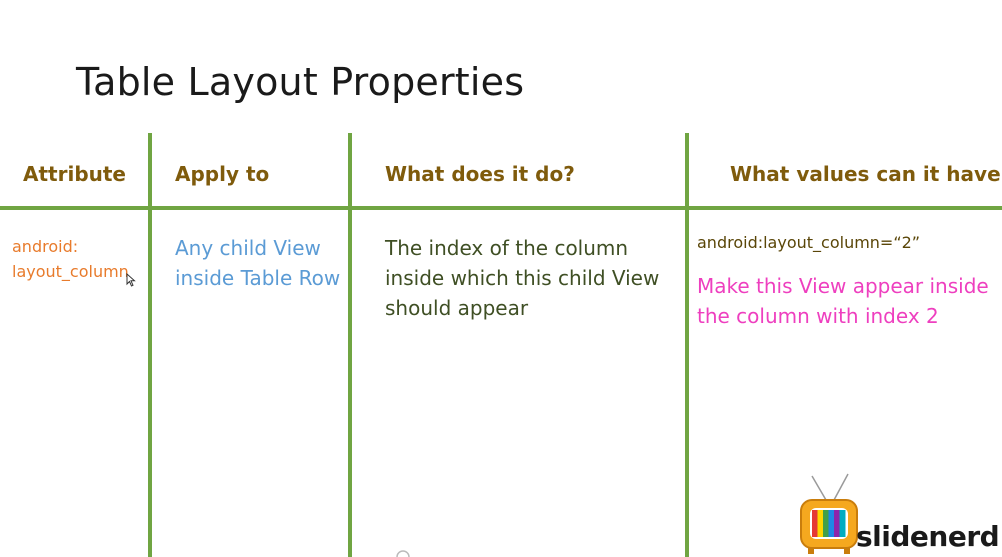  Describe the element at coordinates (300, 82) in the screenshot. I see `slide-title: Table Layout Properties` at that location.